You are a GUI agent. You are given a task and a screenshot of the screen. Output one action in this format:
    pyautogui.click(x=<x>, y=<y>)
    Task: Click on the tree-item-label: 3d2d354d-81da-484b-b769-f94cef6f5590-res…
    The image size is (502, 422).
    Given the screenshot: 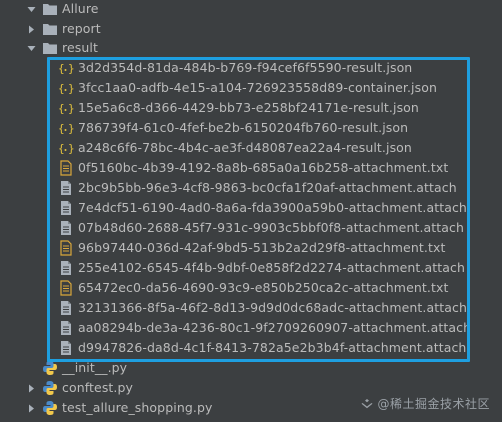 What is the action you would take?
    pyautogui.click(x=245, y=67)
    